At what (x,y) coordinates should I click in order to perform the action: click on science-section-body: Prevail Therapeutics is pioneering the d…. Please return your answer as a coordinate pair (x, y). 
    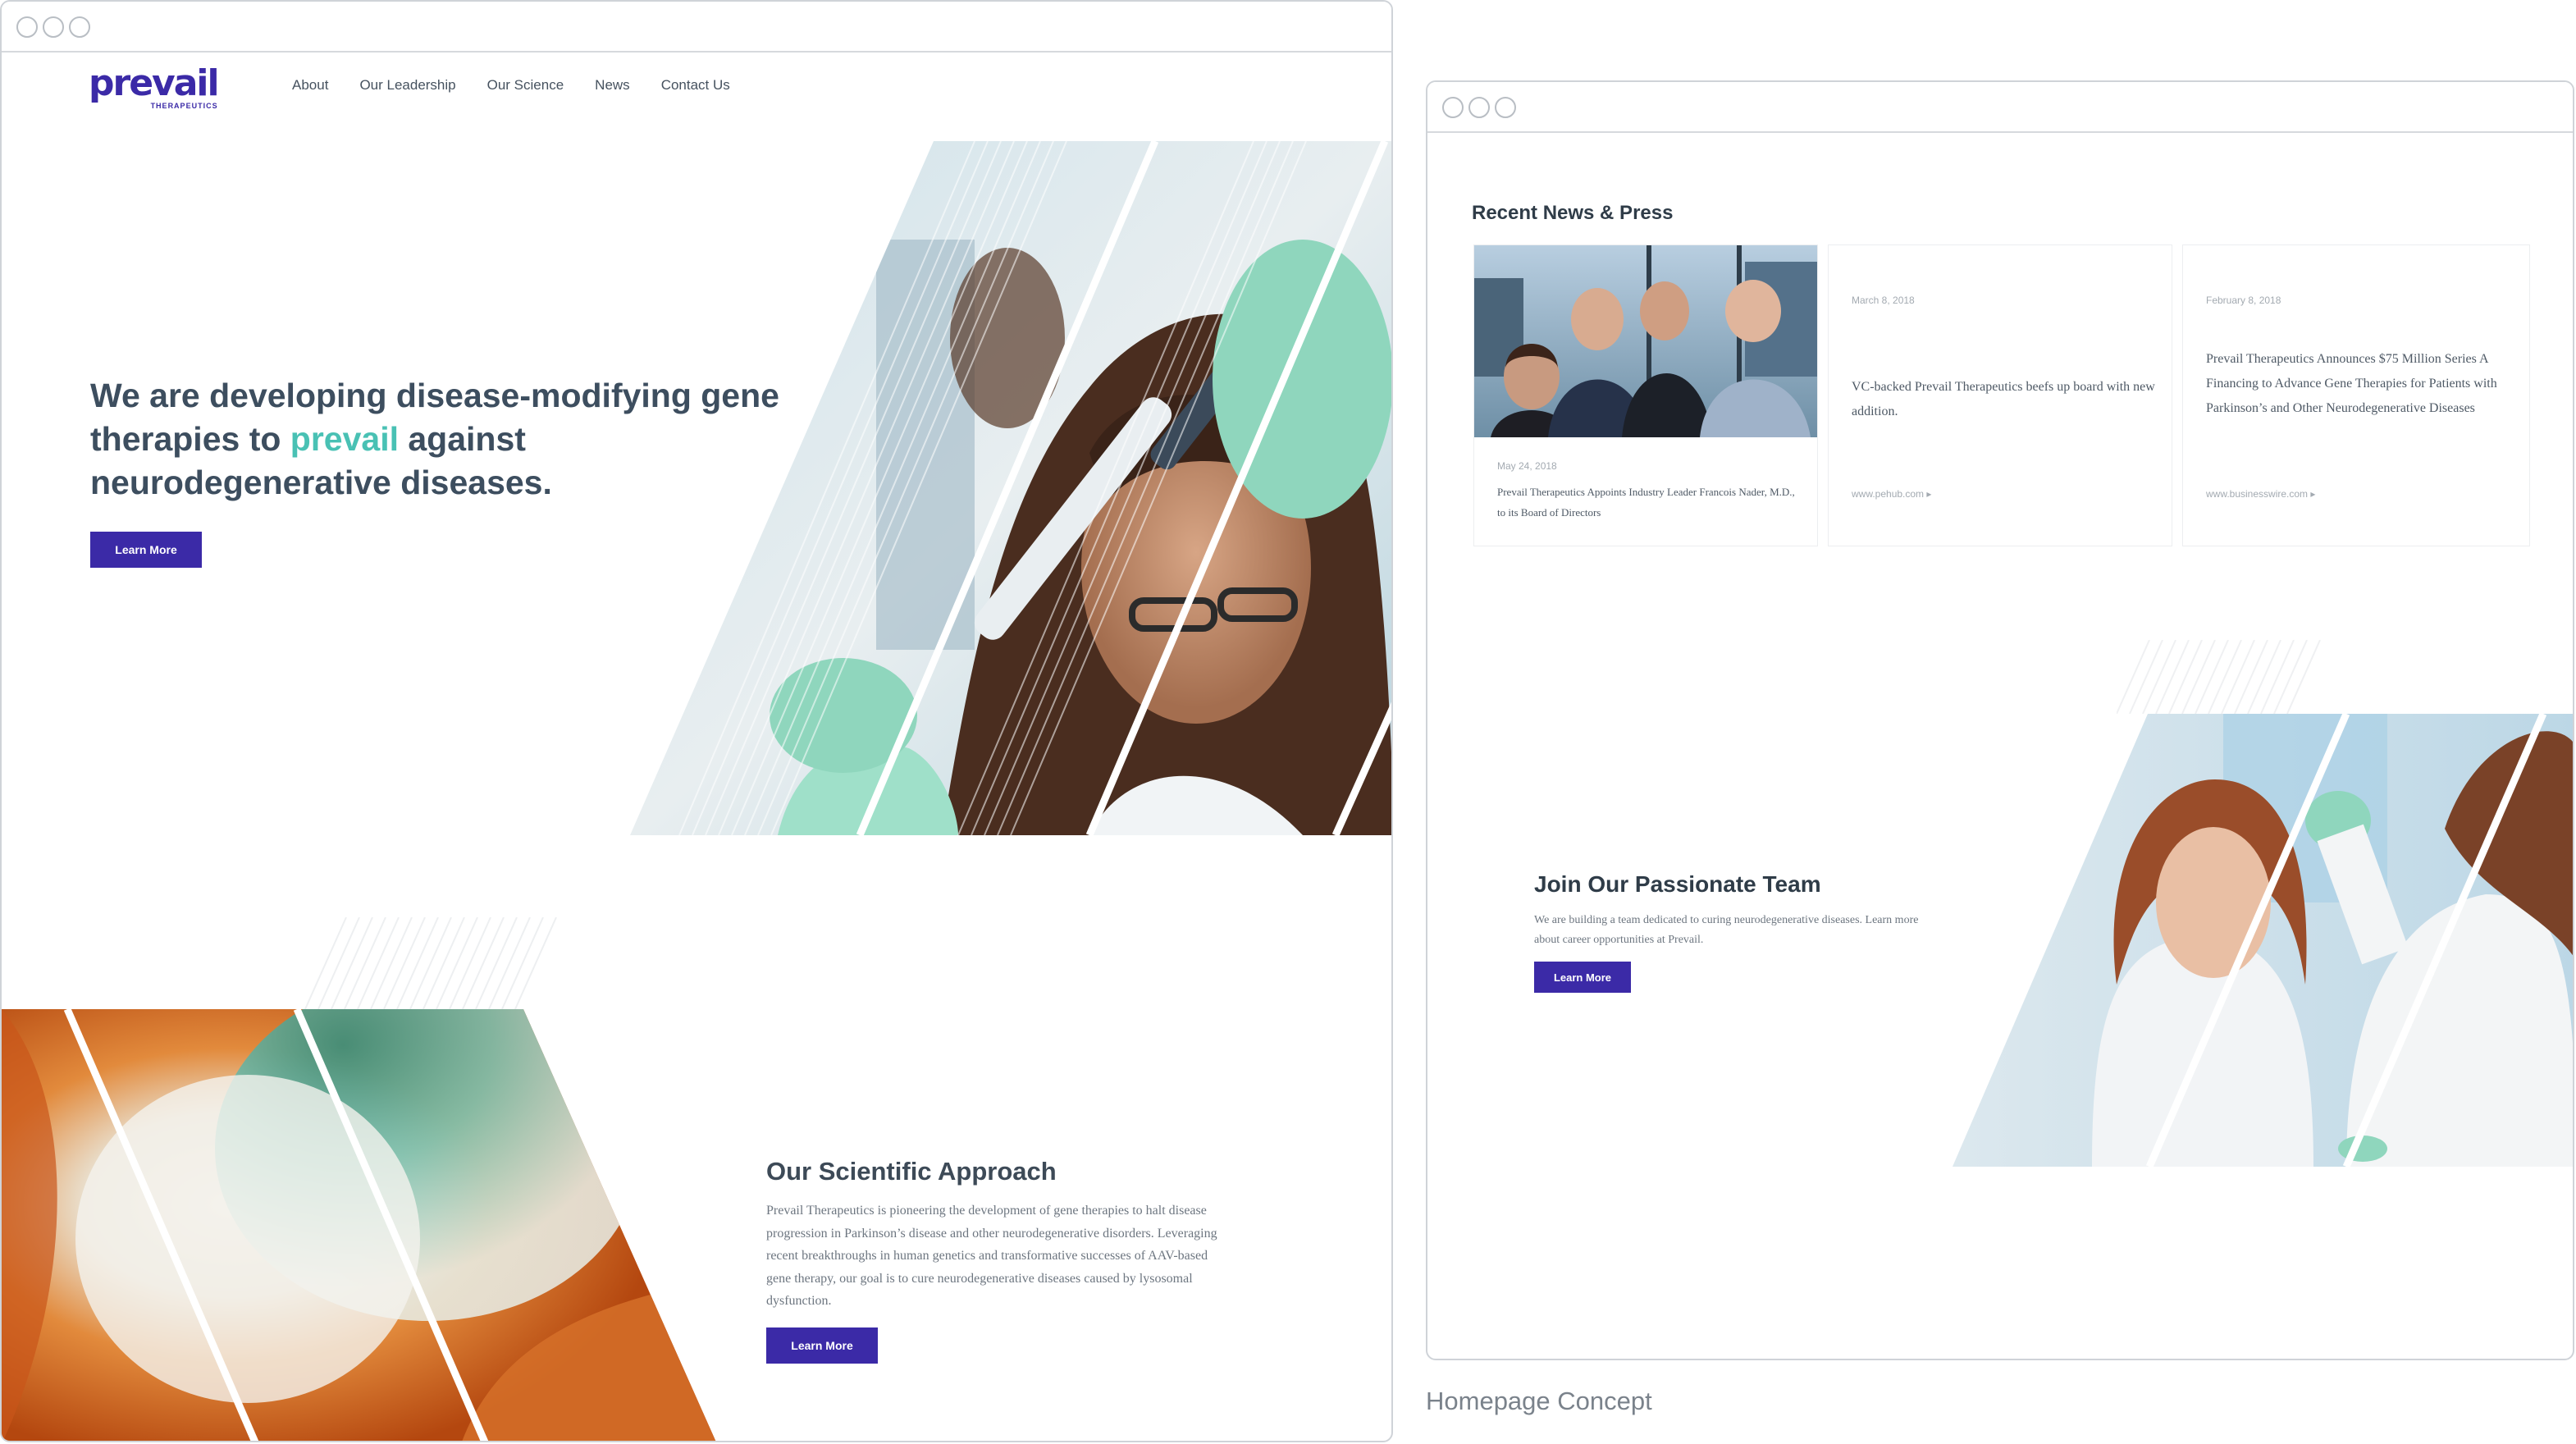
    Looking at the image, I should click on (992, 1256).